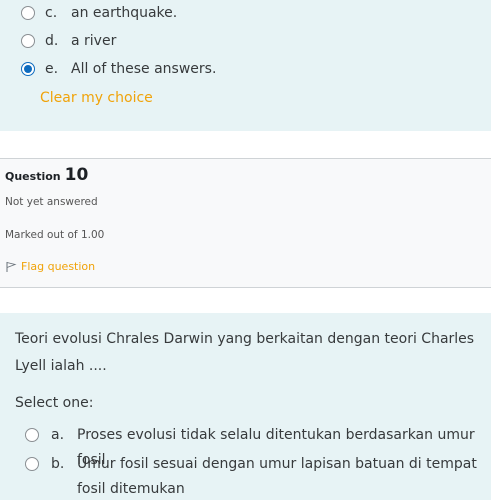 The width and height of the screenshot is (491, 500). What do you see at coordinates (28, 69) in the screenshot?
I see `radio-button-selected` at bounding box center [28, 69].